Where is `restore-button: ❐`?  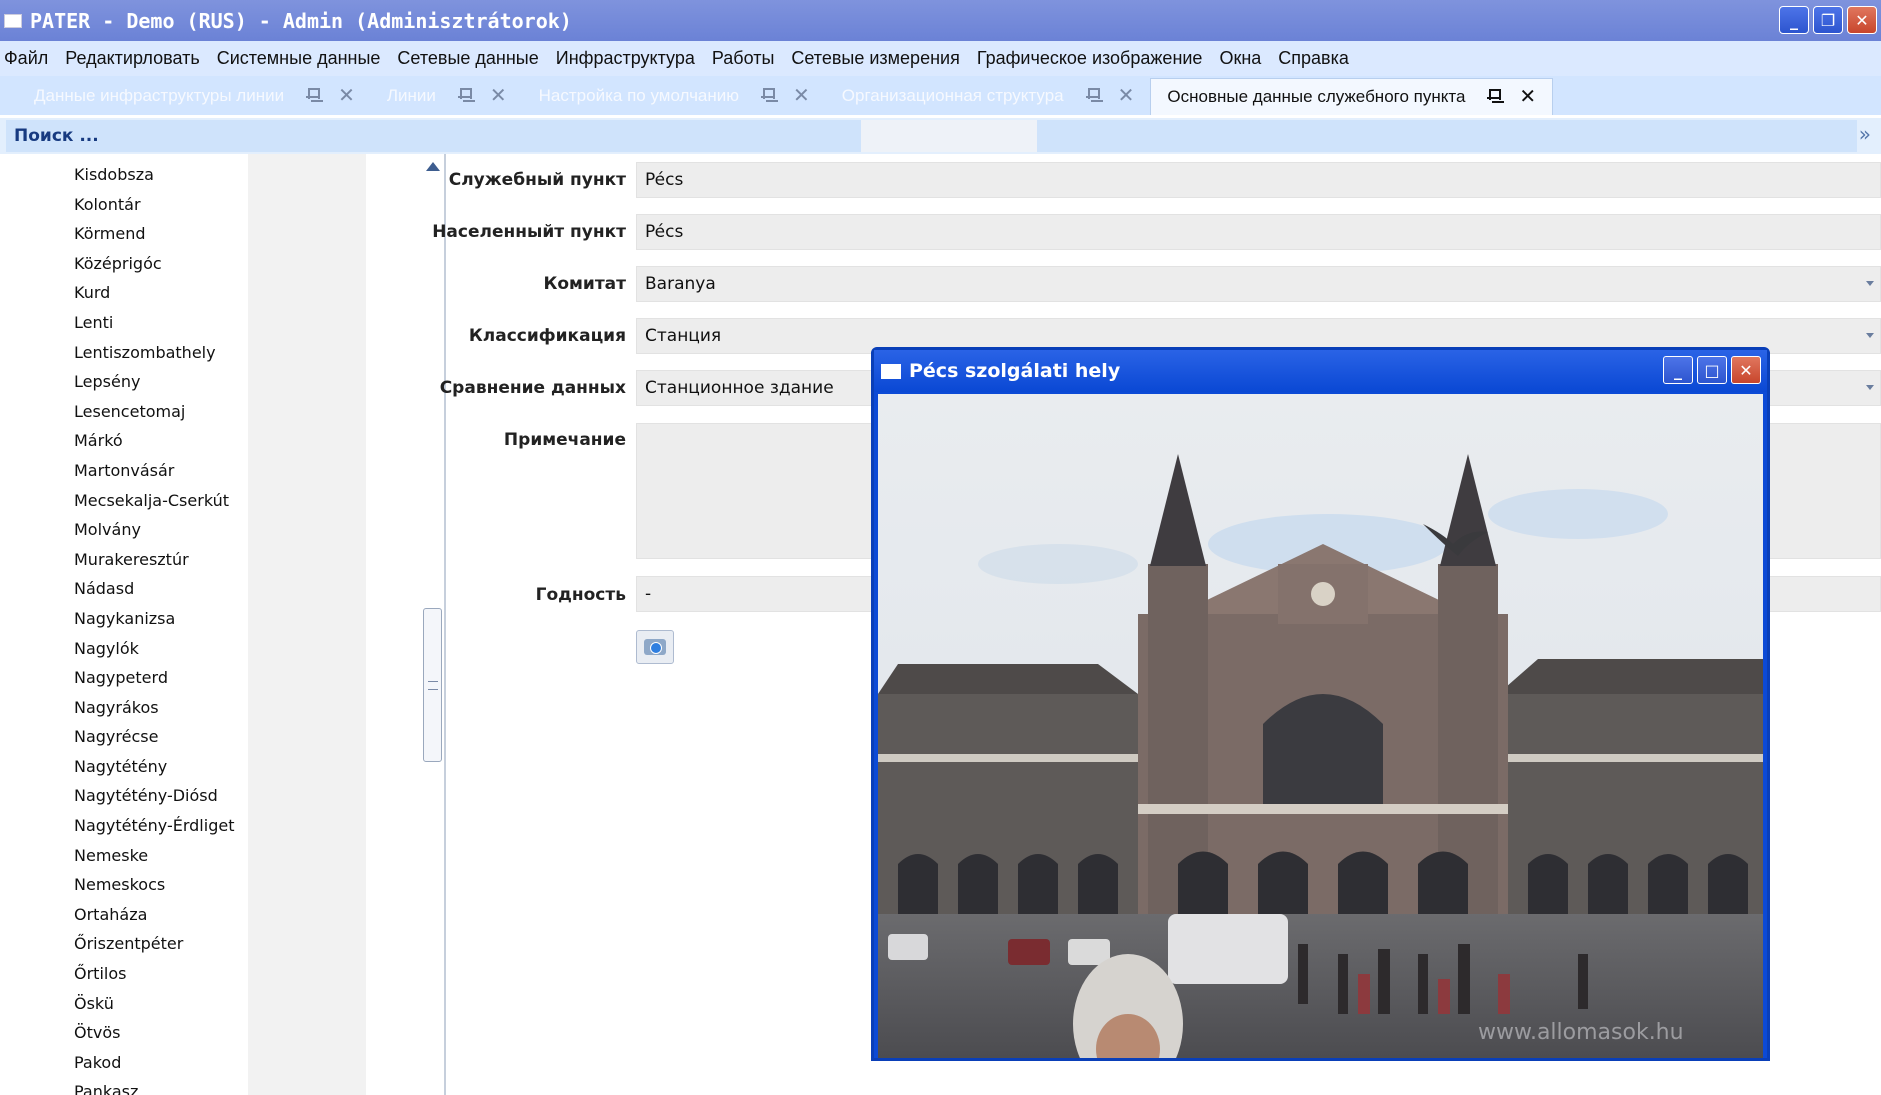
restore-button: ❐ is located at coordinates (1828, 20).